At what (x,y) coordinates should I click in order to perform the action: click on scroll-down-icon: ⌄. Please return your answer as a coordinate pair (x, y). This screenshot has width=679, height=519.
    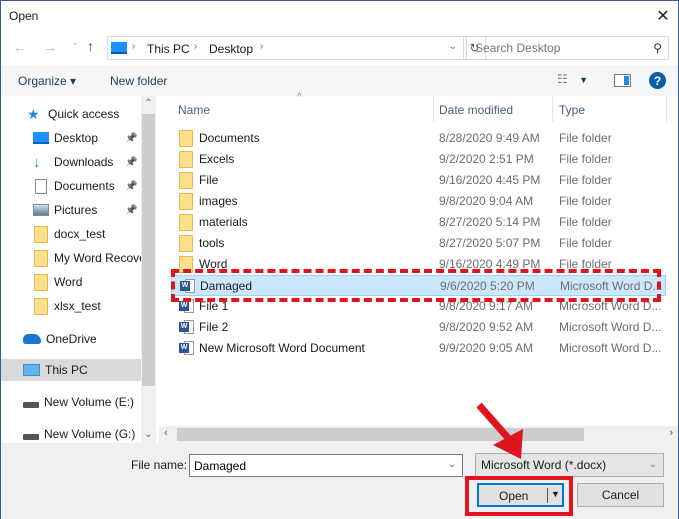
    Looking at the image, I should click on (148, 434).